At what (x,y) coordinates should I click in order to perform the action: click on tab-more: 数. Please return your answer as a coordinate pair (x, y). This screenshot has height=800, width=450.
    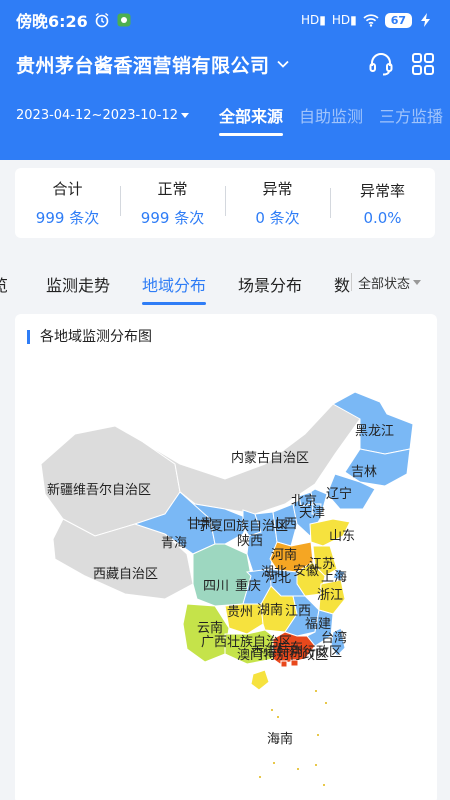
    Looking at the image, I should click on (342, 284).